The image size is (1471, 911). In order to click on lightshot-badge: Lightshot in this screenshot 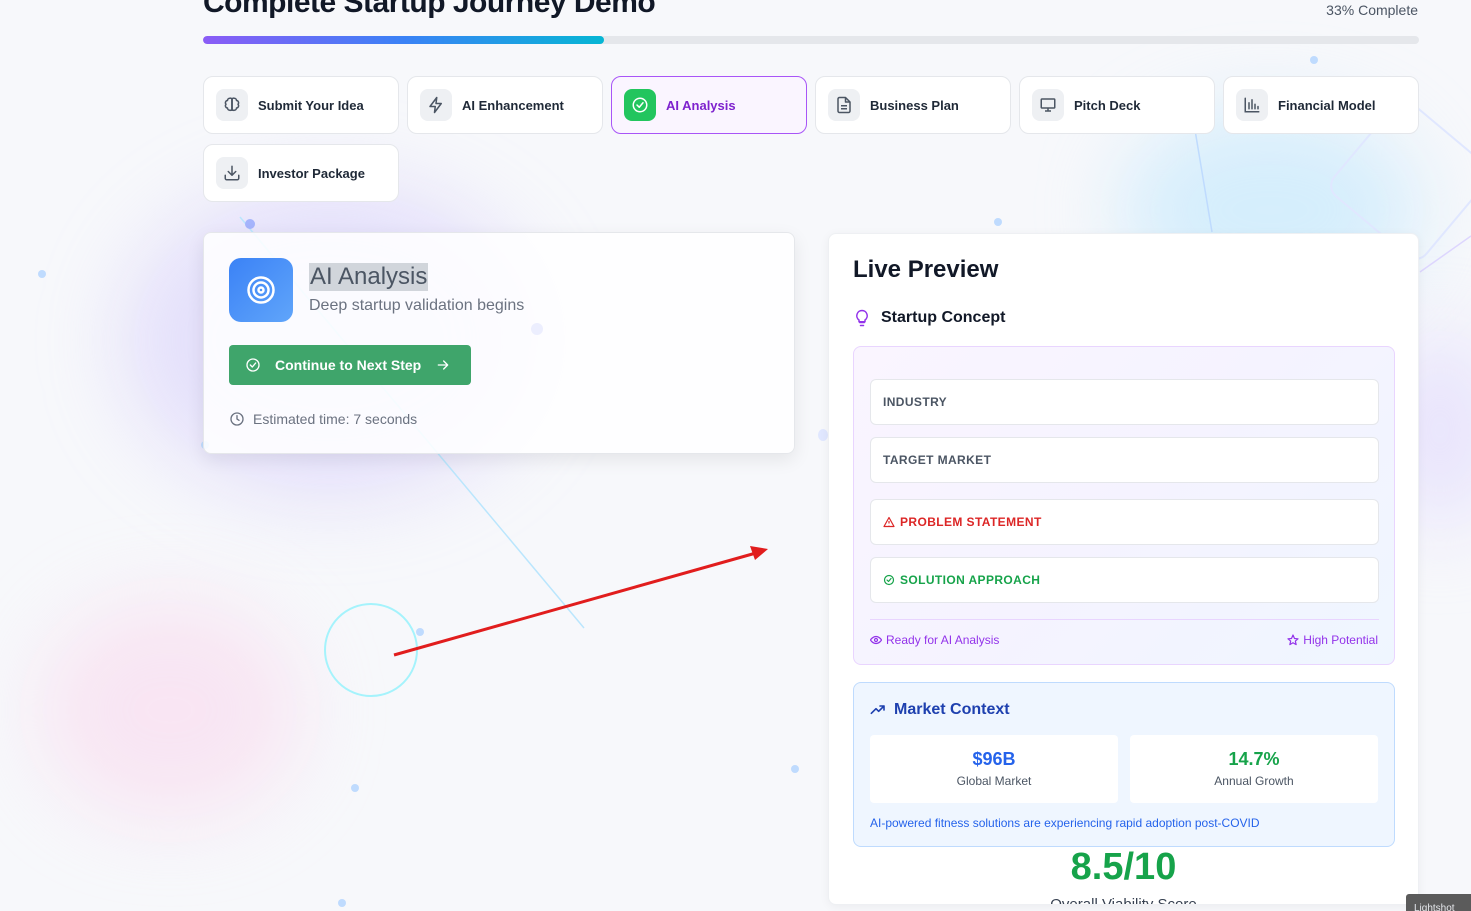, I will do `click(1438, 902)`.